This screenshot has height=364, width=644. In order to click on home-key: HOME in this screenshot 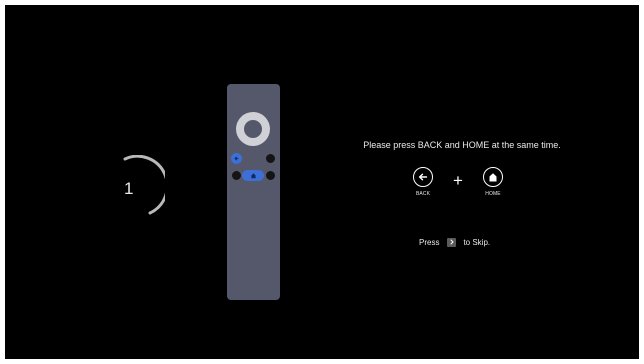, I will do `click(493, 182)`.